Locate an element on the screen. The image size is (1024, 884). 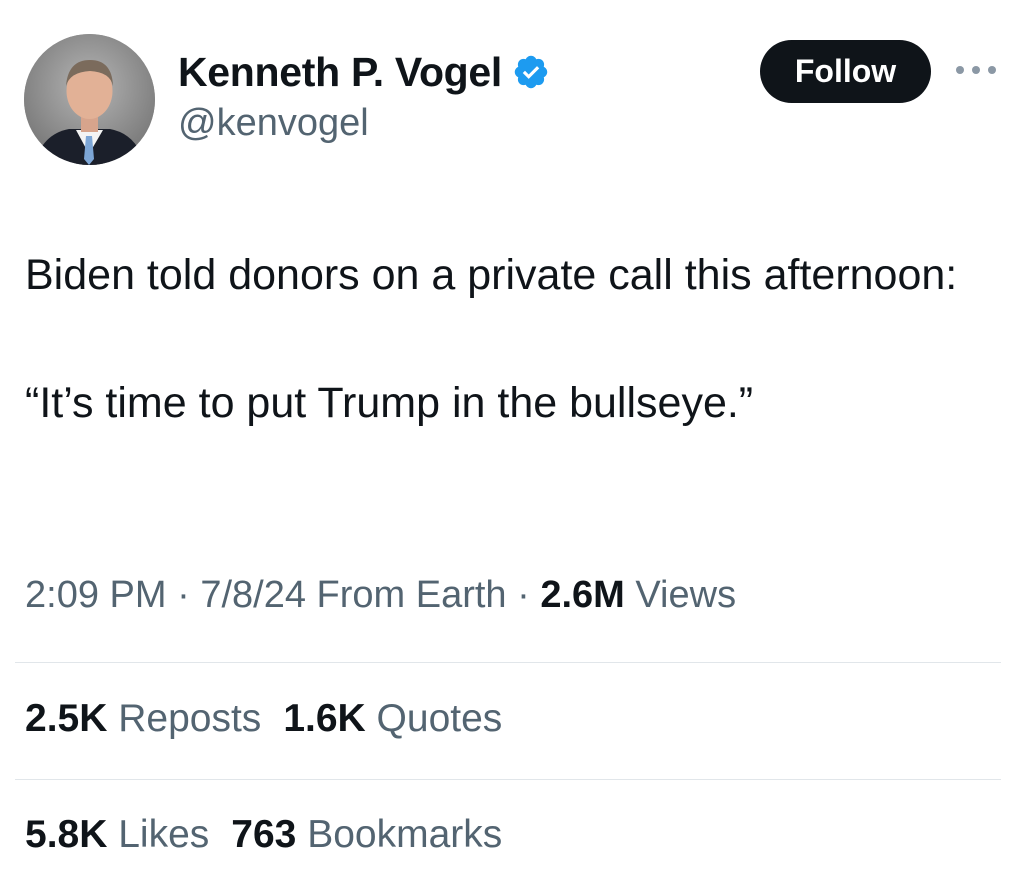
views-count: 2.6M is located at coordinates (582, 595).